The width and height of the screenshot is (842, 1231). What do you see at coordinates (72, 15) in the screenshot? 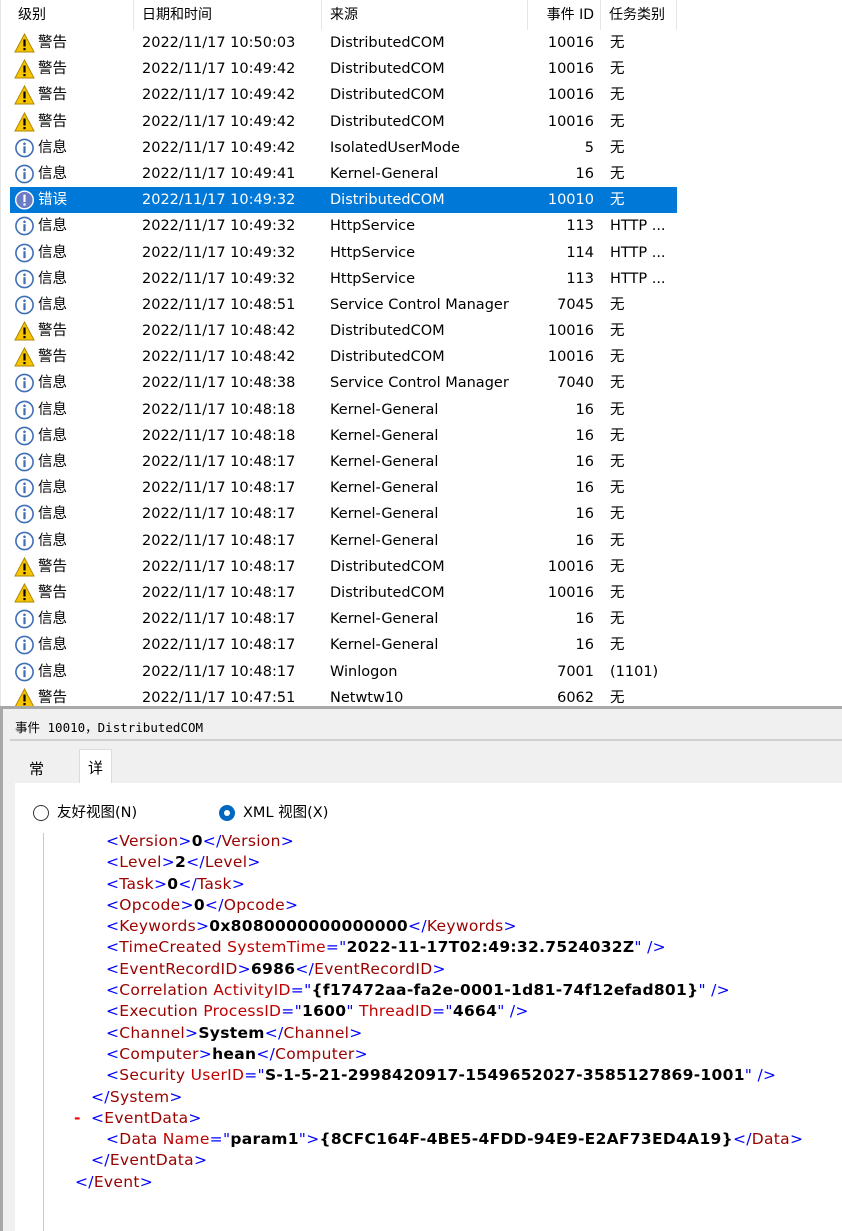
I see `column-header-level: 级别` at bounding box center [72, 15].